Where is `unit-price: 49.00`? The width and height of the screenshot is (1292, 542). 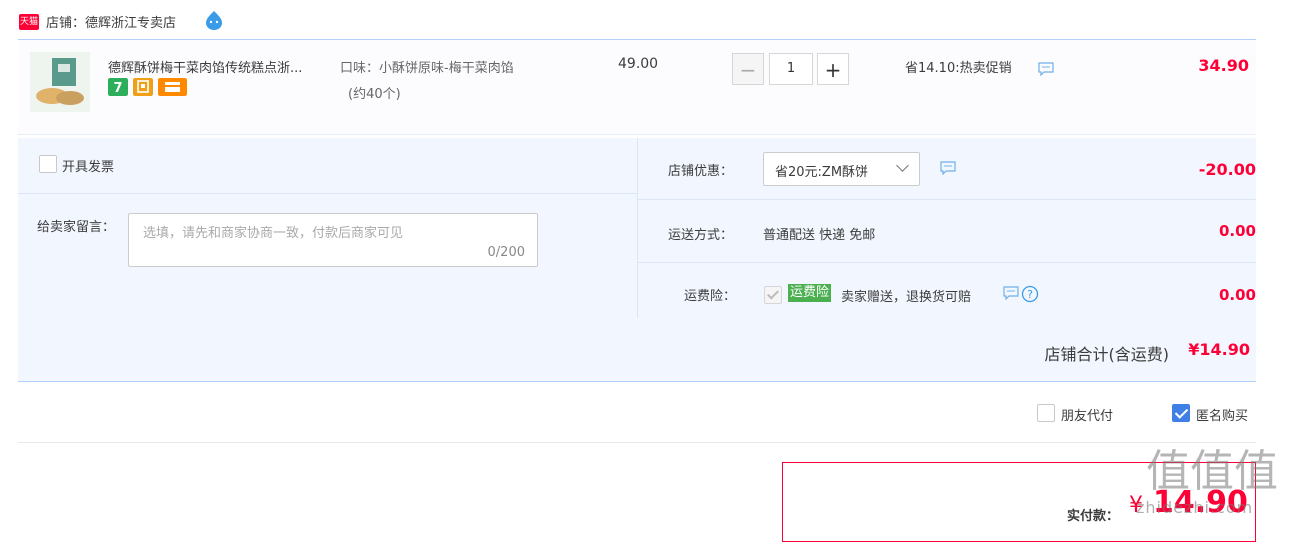
unit-price: 49.00 is located at coordinates (638, 64).